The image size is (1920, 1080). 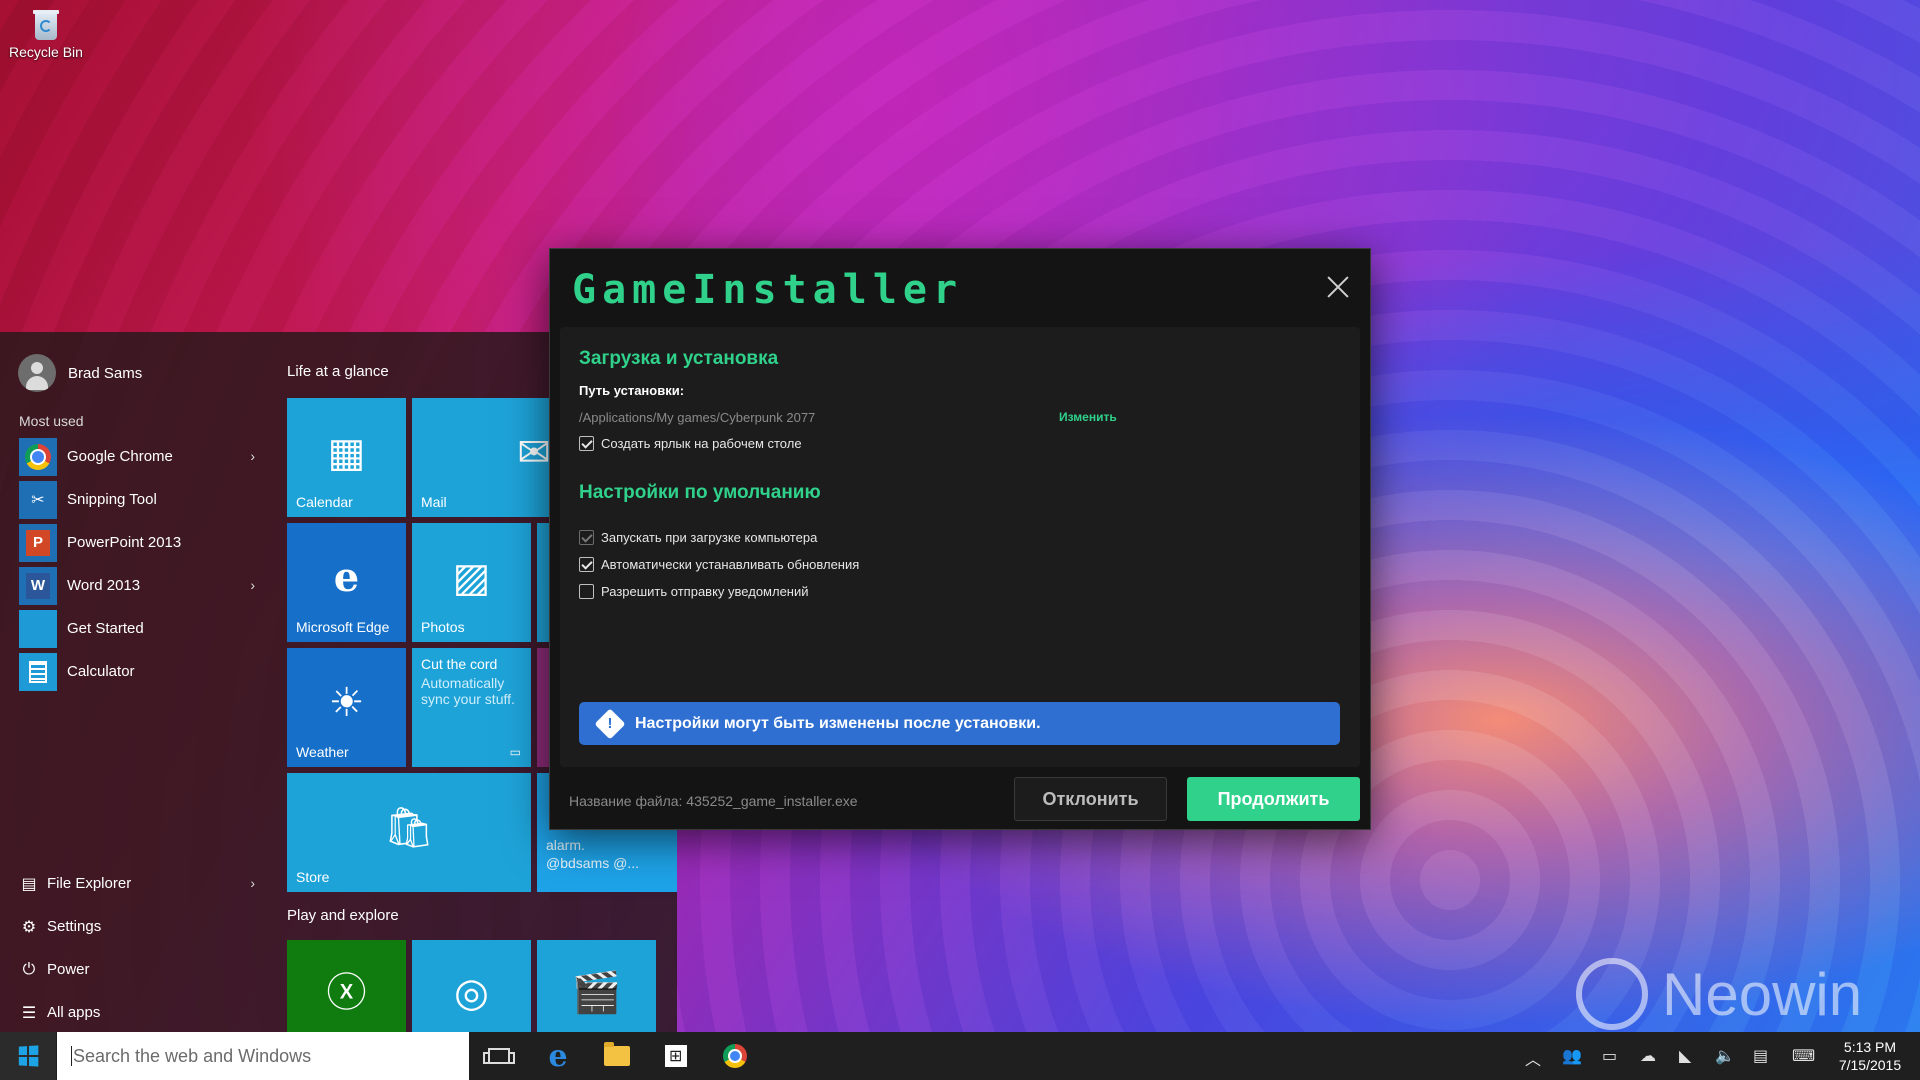 I want to click on battery-icon: ▭, so click(x=1609, y=1056).